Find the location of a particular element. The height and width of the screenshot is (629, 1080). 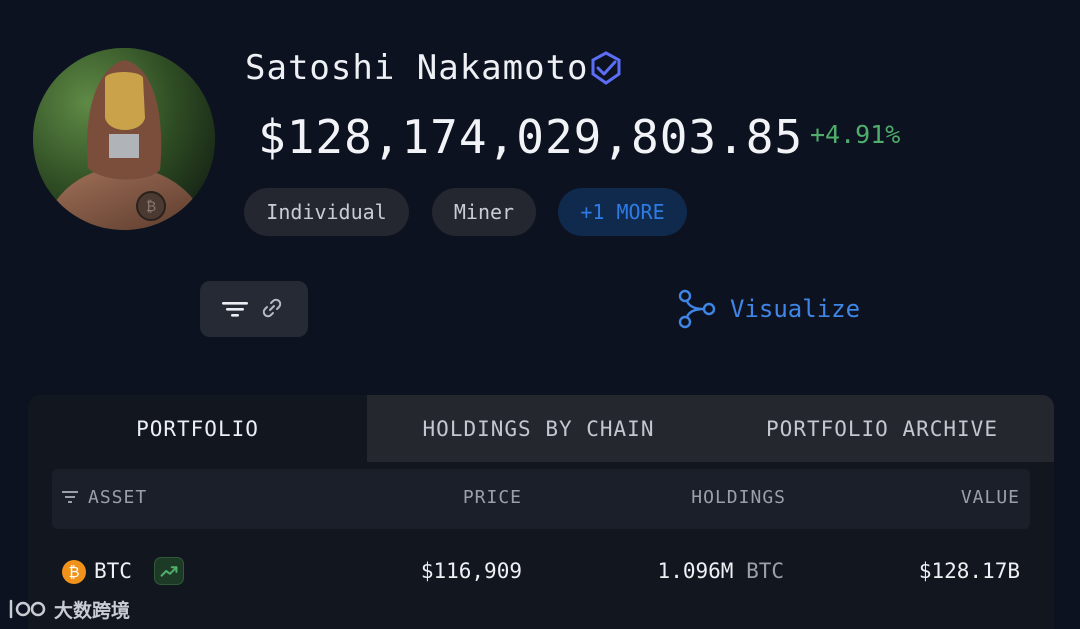

profile-name: Satoshi Nakamoto is located at coordinates (417, 68).